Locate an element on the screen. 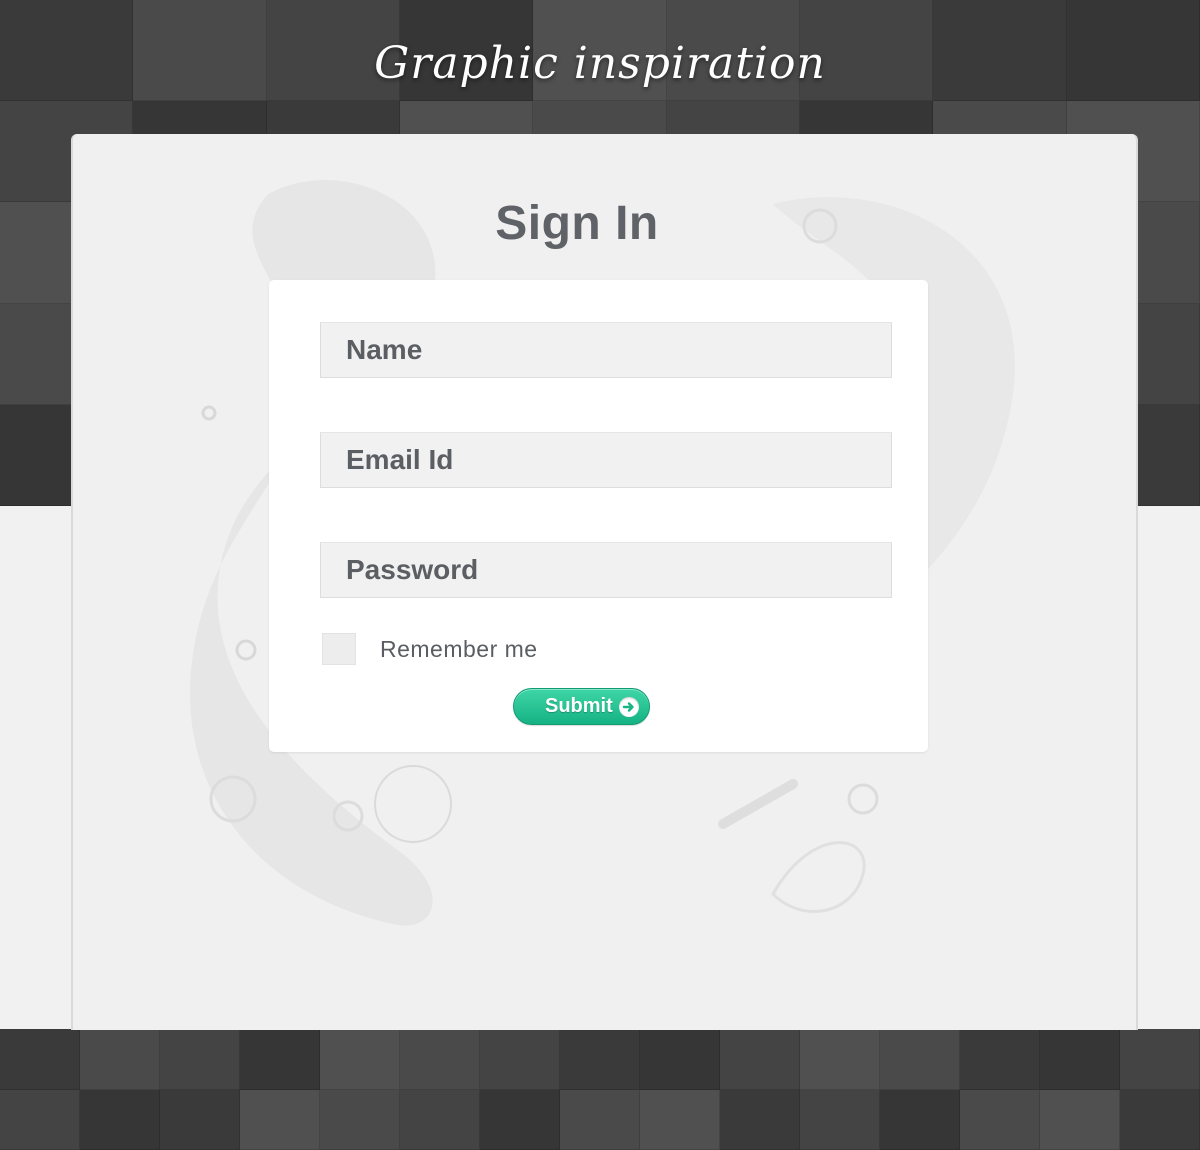 This screenshot has height=1150, width=1200. remember-me-checkbox is located at coordinates (339, 649).